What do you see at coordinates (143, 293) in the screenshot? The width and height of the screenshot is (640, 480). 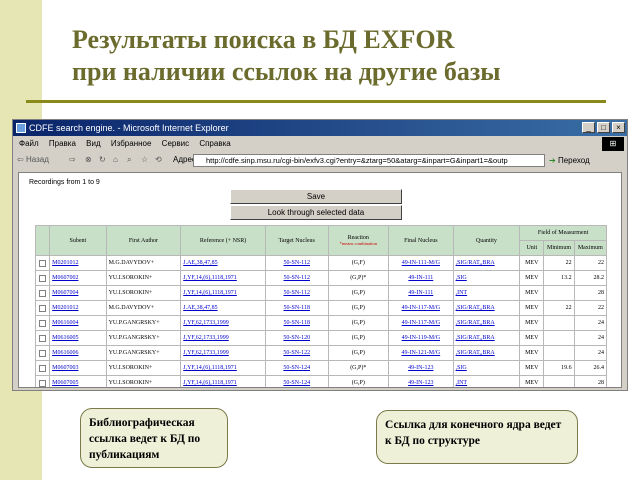 I see `author-cell: YU.I.SOROKIN+` at bounding box center [143, 293].